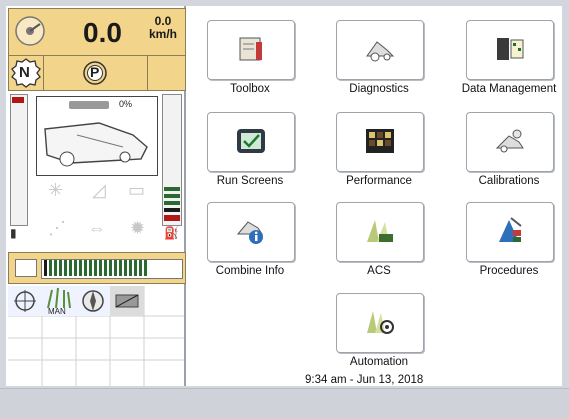 The image size is (569, 419). I want to click on crop-mode-icon: MAN, so click(59, 301).